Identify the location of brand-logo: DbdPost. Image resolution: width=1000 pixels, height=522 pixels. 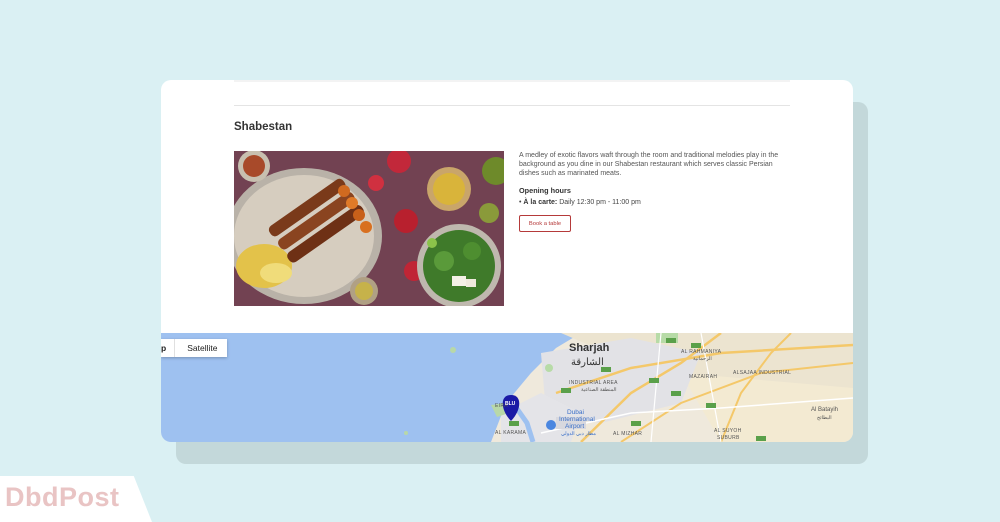
(62, 497).